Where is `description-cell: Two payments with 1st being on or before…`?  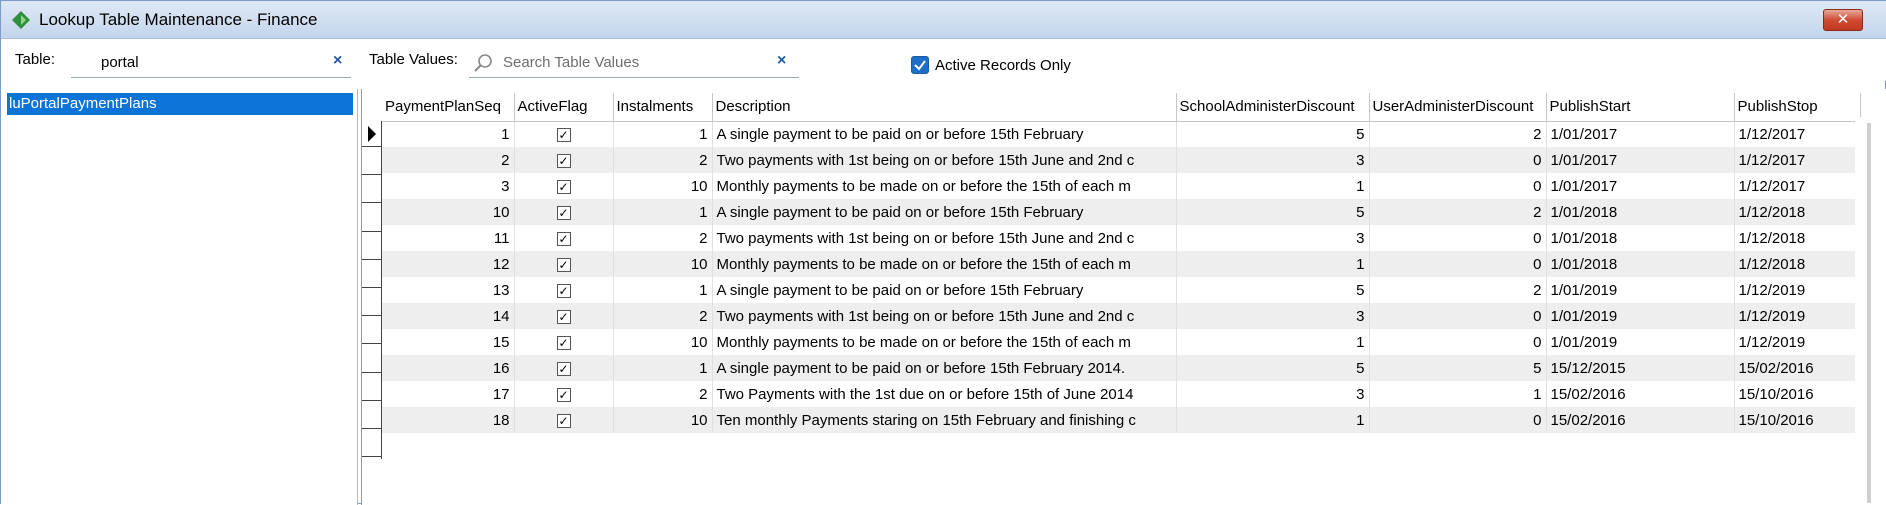 description-cell: Two payments with 1st being on or before… is located at coordinates (944, 316).